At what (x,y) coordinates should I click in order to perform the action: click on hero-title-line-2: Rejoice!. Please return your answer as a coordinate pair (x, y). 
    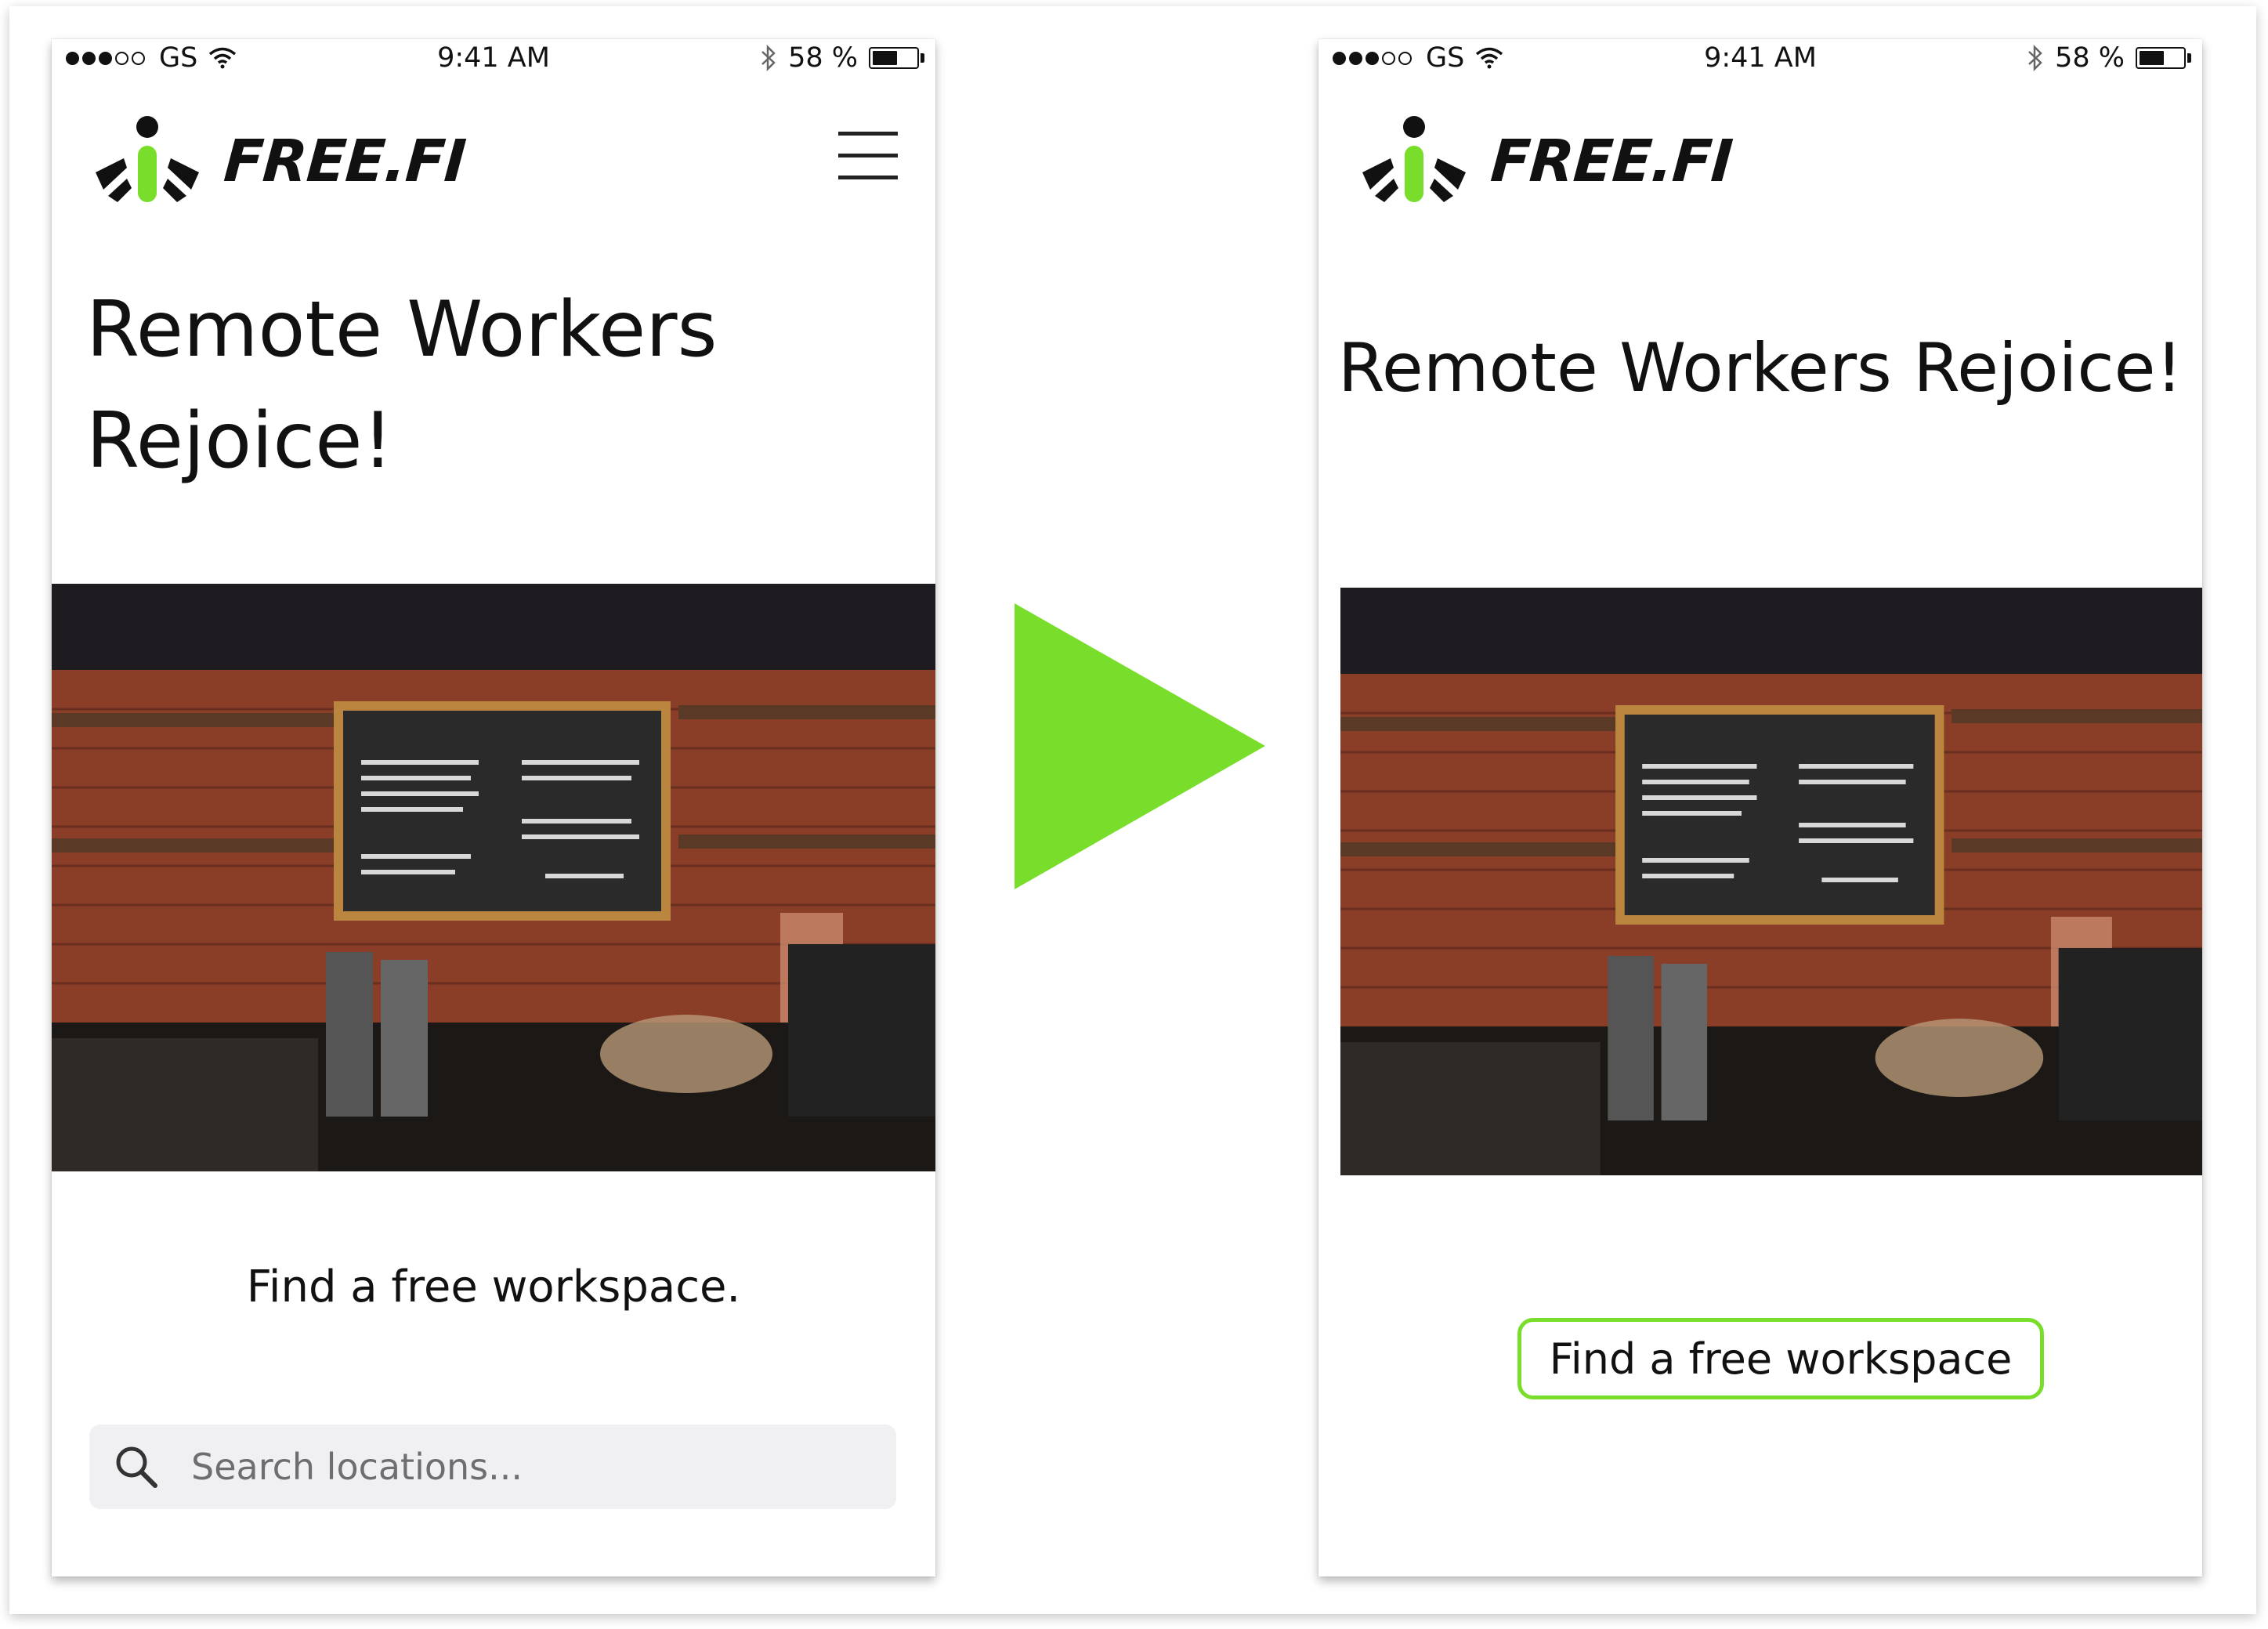
    Looking at the image, I should click on (240, 441).